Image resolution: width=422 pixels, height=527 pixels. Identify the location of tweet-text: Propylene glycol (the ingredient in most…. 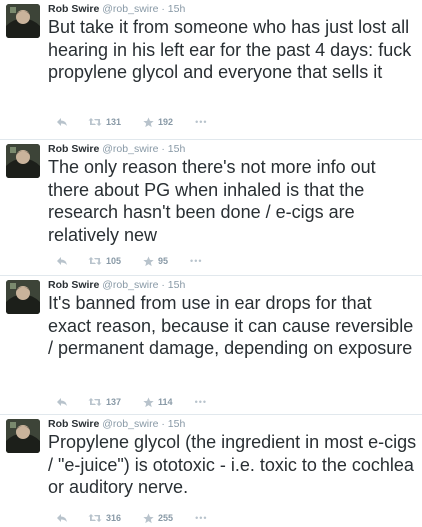
(232, 464).